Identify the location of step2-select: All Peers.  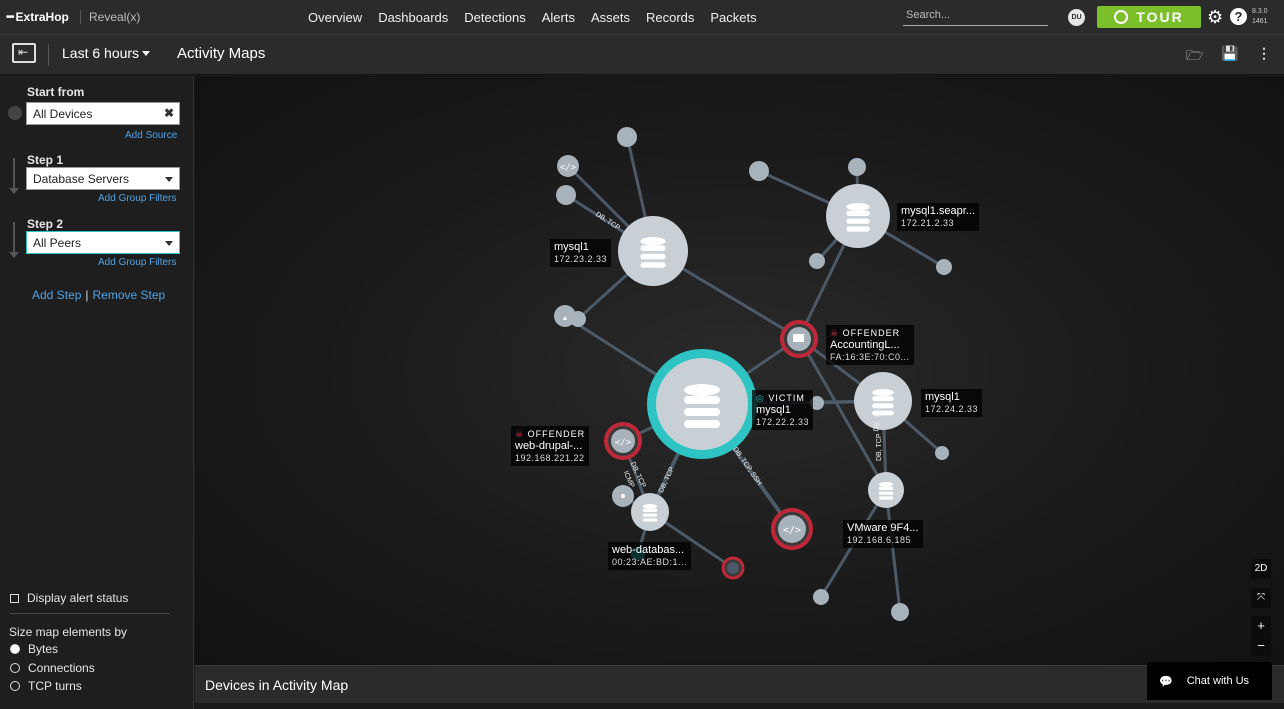
(103, 242).